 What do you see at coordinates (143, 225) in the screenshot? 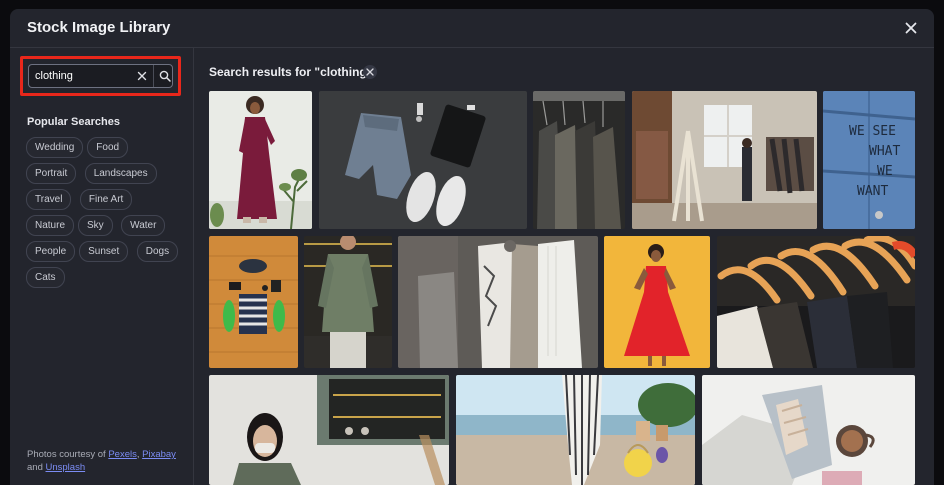
I see `chip-water: Water` at bounding box center [143, 225].